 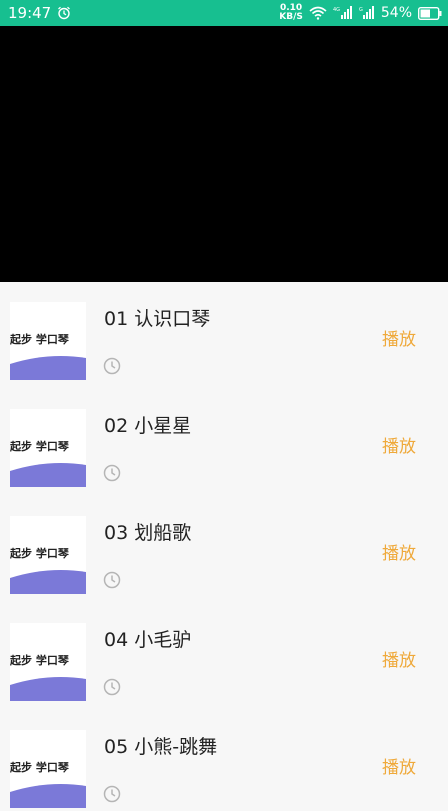 What do you see at coordinates (343, 13) in the screenshot?
I see `signal-icon: 4G` at bounding box center [343, 13].